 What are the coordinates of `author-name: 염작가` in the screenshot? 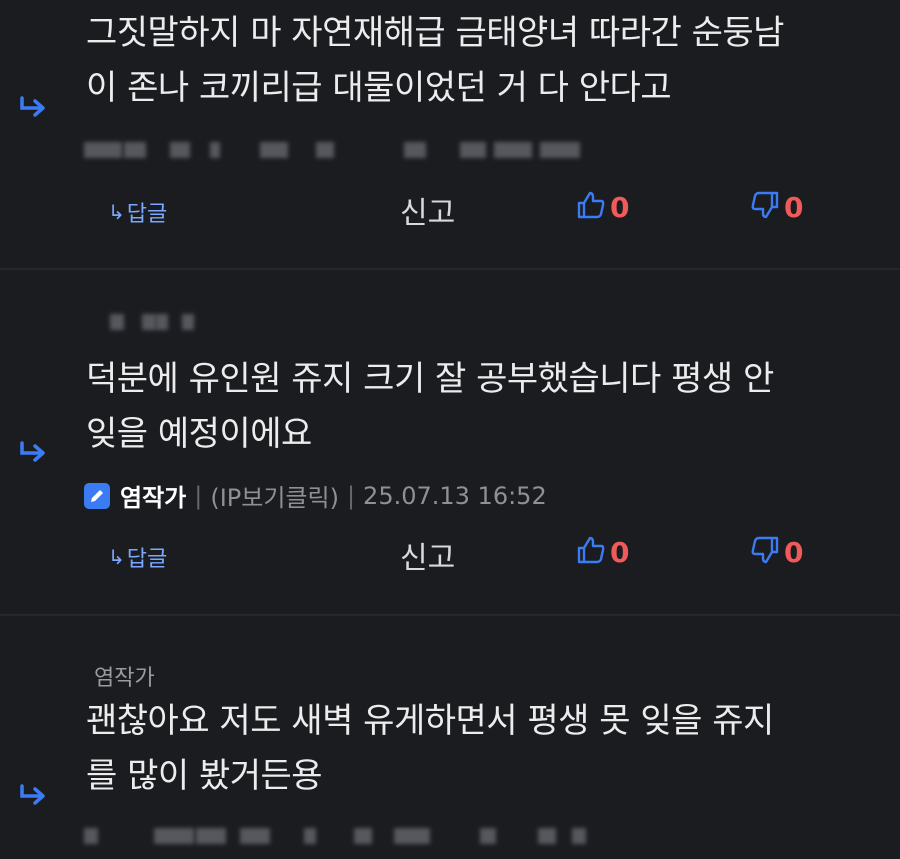 It's located at (153, 495).